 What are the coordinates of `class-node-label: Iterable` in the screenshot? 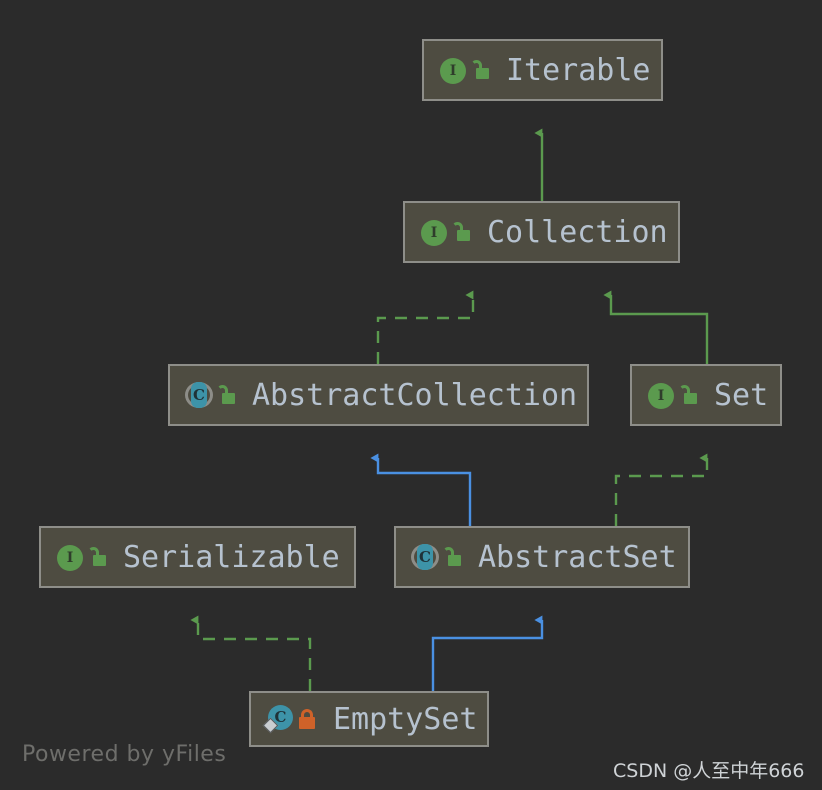 It's located at (578, 70).